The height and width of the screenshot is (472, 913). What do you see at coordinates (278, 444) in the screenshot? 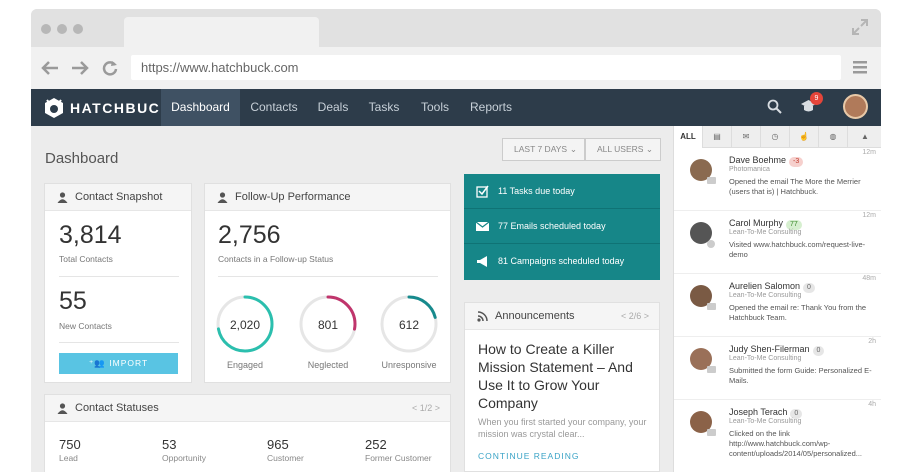
I see `customer-value: 965` at bounding box center [278, 444].